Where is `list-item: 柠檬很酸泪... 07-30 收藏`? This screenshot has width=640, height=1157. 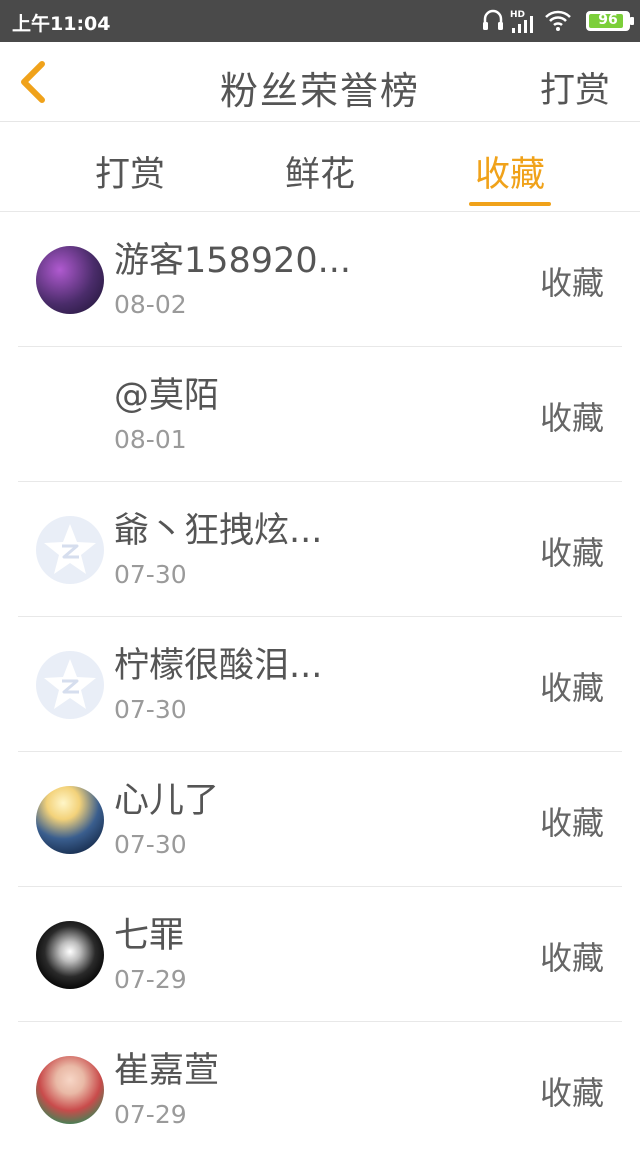 list-item: 柠檬很酸泪... 07-30 收藏 is located at coordinates (320, 684).